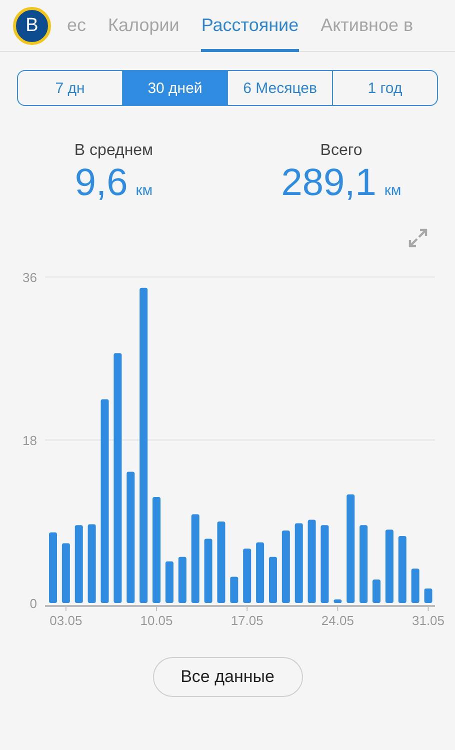  What do you see at coordinates (101, 183) in the screenshot?
I see `stat-value: 9,6` at bounding box center [101, 183].